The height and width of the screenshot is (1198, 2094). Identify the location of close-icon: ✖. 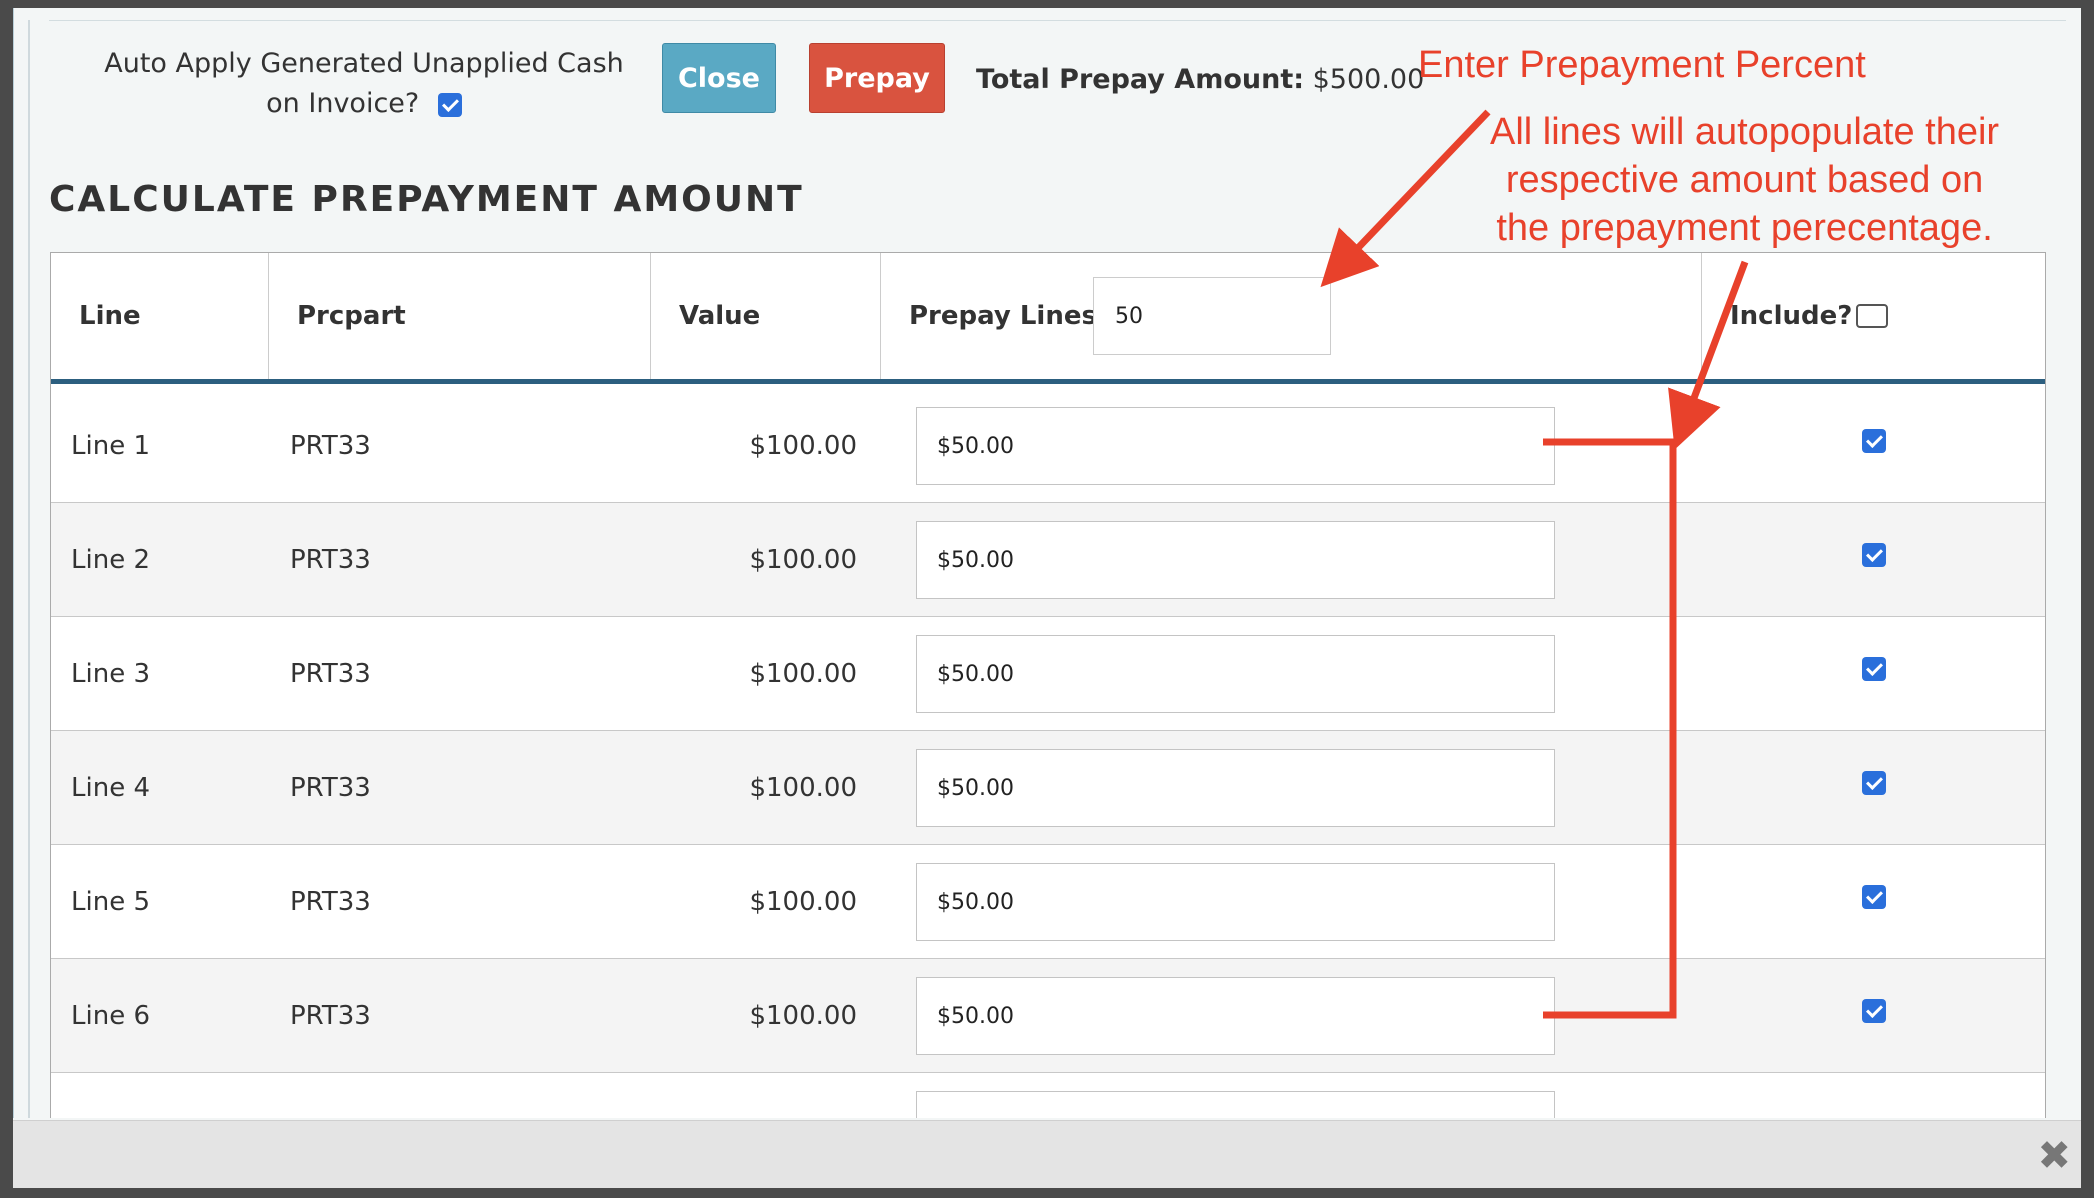
(2054, 1156).